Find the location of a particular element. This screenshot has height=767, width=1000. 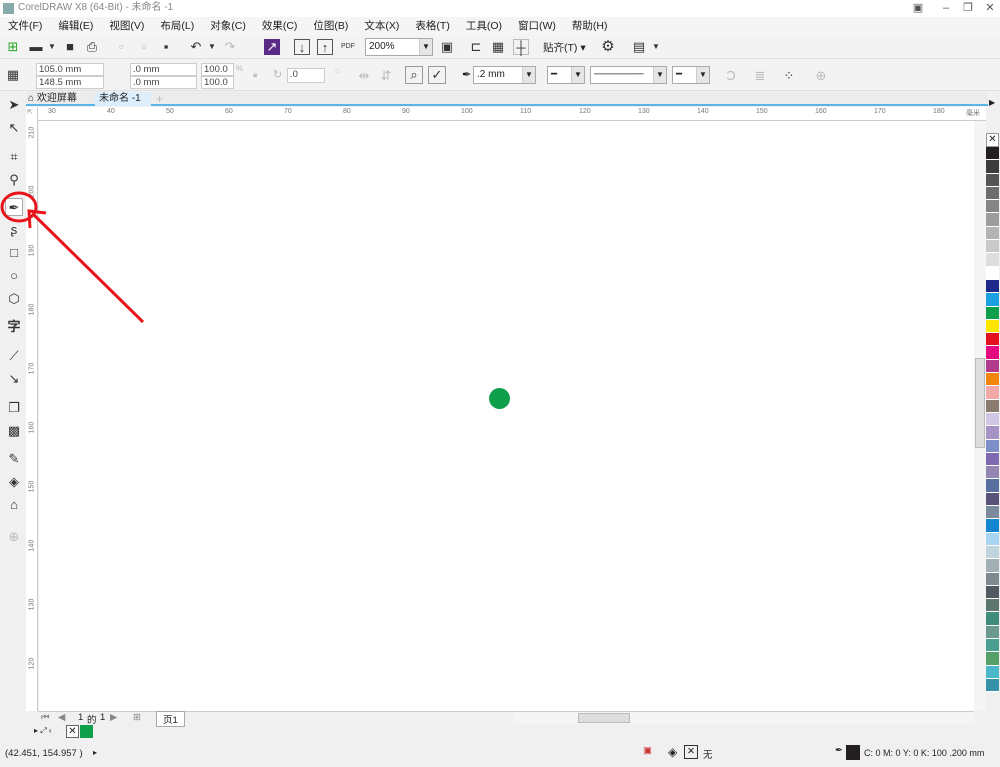

menu-bitmaps: 位图(B) is located at coordinates (330, 26).